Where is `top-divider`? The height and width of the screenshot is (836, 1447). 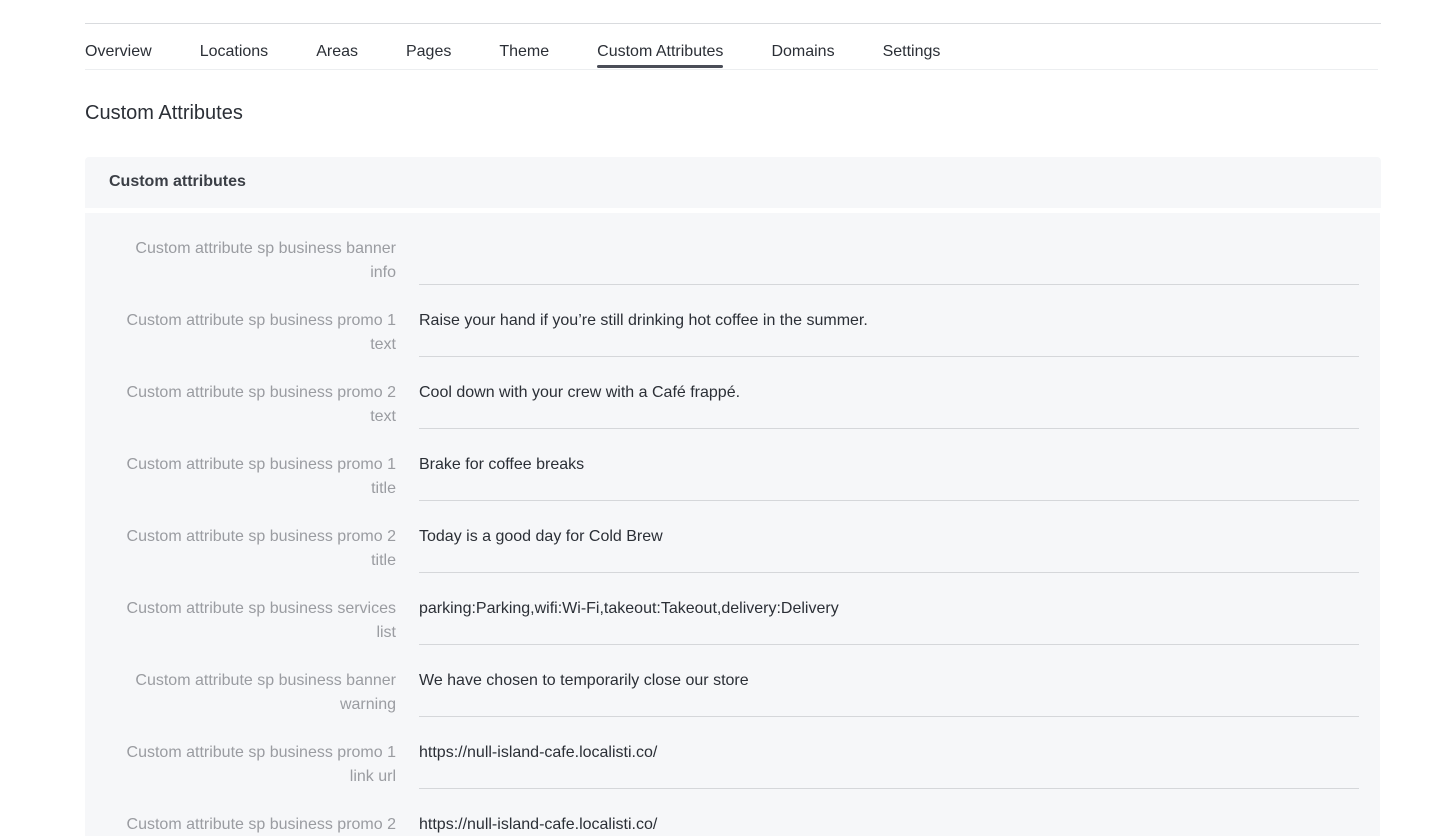
top-divider is located at coordinates (733, 23).